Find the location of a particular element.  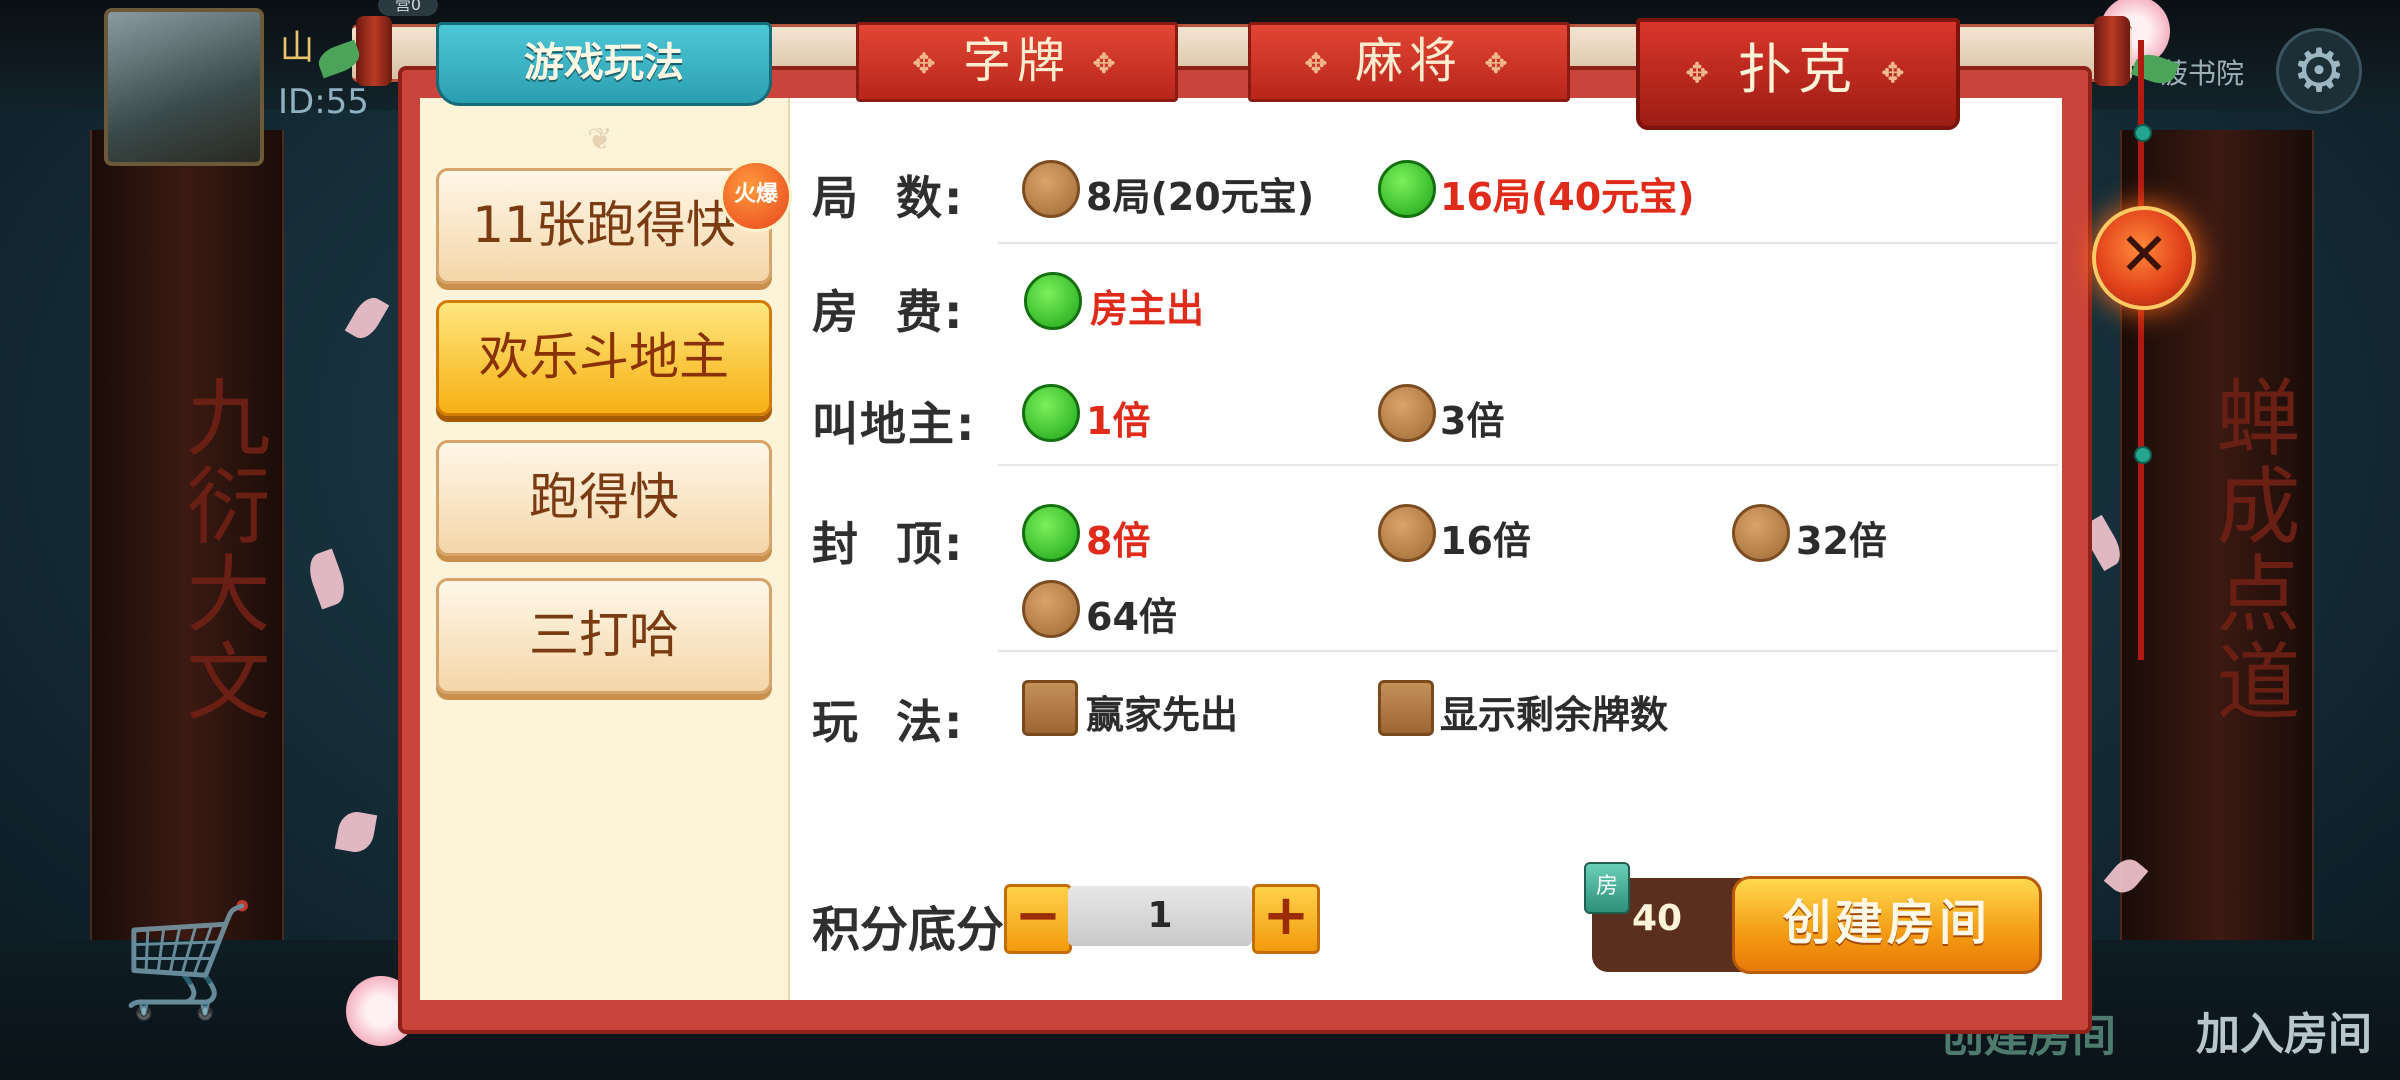

avatar is located at coordinates (184, 87).